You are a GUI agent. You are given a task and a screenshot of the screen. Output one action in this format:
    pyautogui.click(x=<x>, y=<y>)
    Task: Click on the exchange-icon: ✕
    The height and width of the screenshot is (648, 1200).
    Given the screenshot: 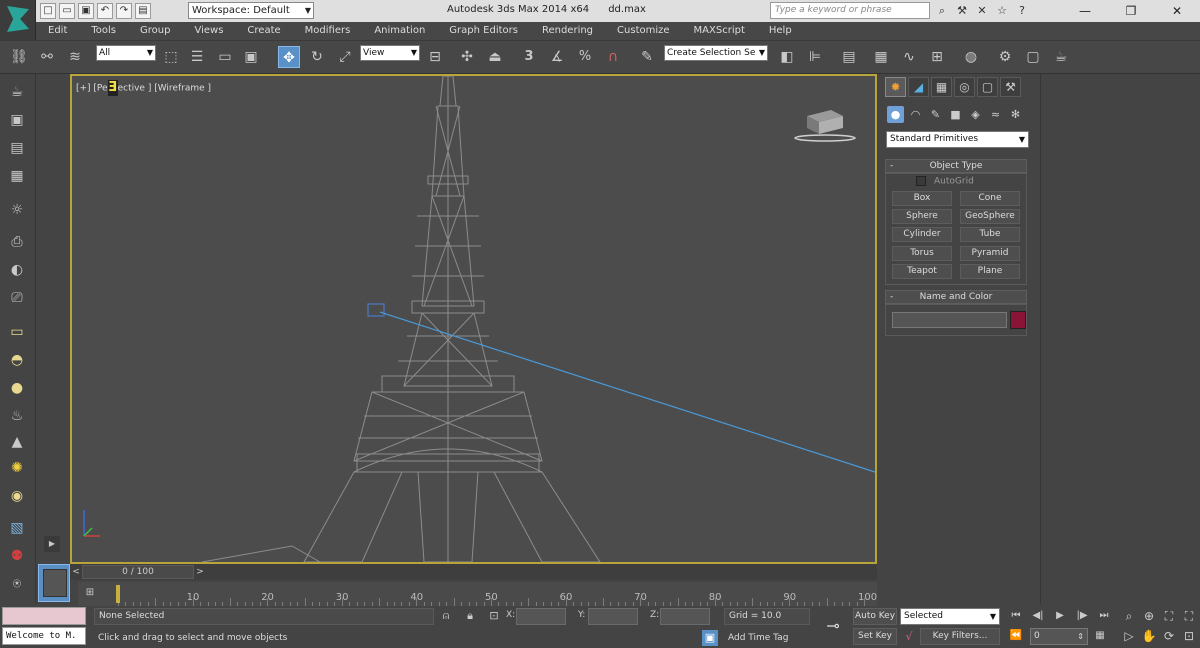 What is the action you would take?
    pyautogui.click(x=982, y=11)
    